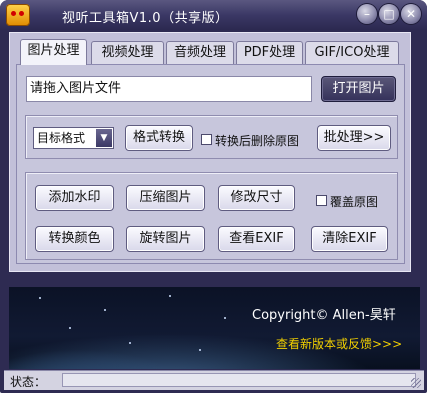  I want to click on title-bar: 视听工具箱V1.0（共享版） – □ ✕, so click(213, 15).